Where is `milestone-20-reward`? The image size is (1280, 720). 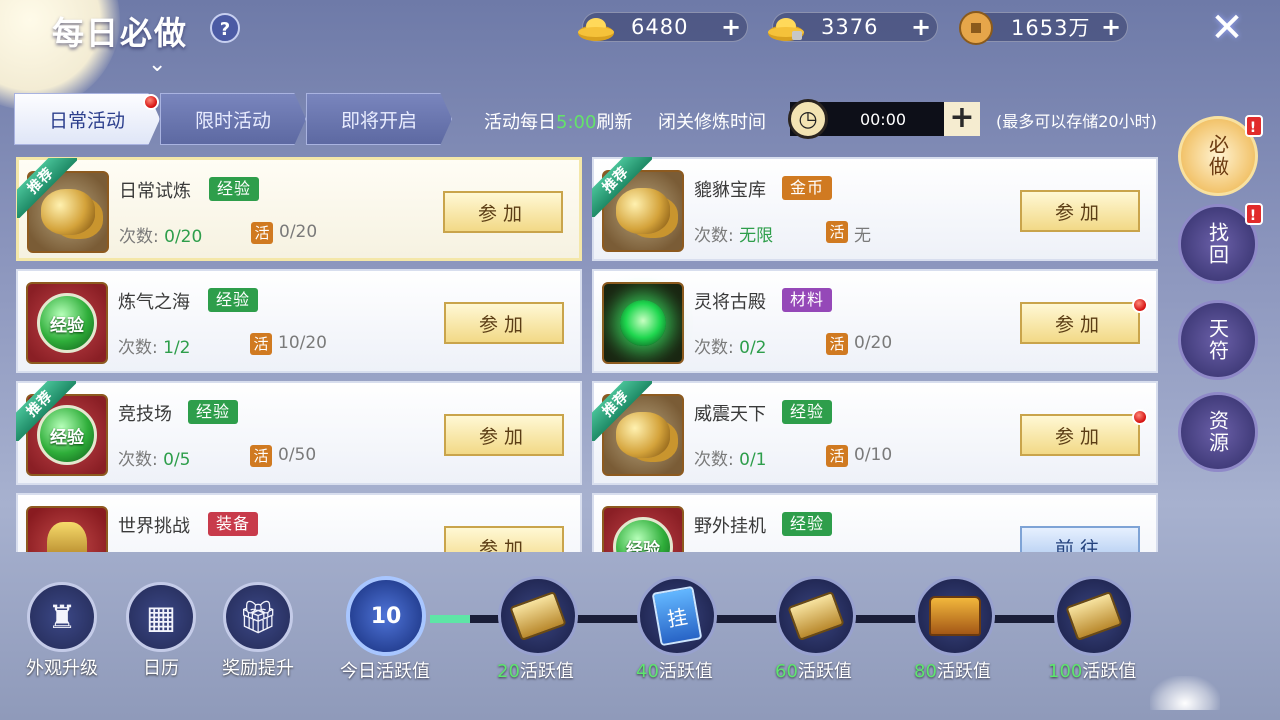
milestone-20-reward is located at coordinates (538, 616).